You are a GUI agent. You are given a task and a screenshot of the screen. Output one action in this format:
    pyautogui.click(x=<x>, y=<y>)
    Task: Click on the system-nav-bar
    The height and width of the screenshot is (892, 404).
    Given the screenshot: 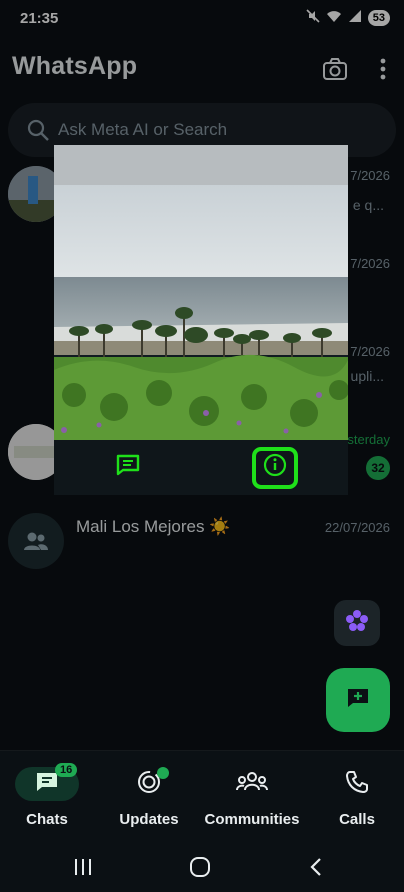 What is the action you would take?
    pyautogui.click(x=202, y=867)
    